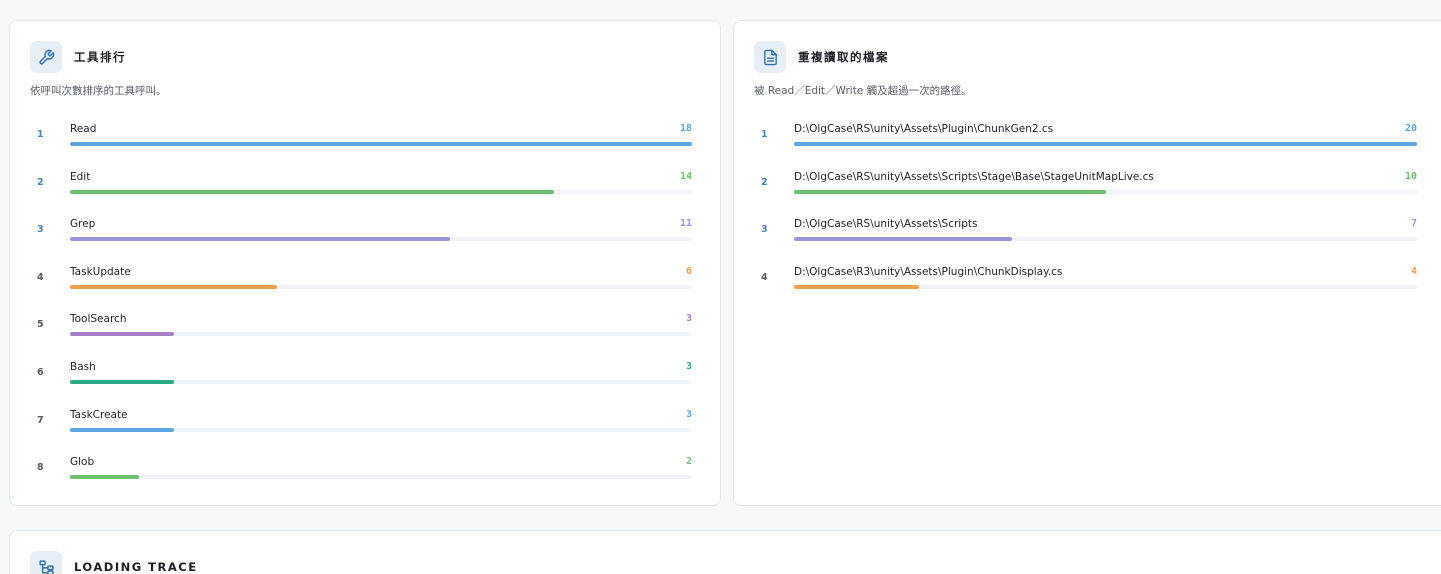 The width and height of the screenshot is (1441, 574). Describe the element at coordinates (1410, 128) in the screenshot. I see `file-count: 20` at that location.